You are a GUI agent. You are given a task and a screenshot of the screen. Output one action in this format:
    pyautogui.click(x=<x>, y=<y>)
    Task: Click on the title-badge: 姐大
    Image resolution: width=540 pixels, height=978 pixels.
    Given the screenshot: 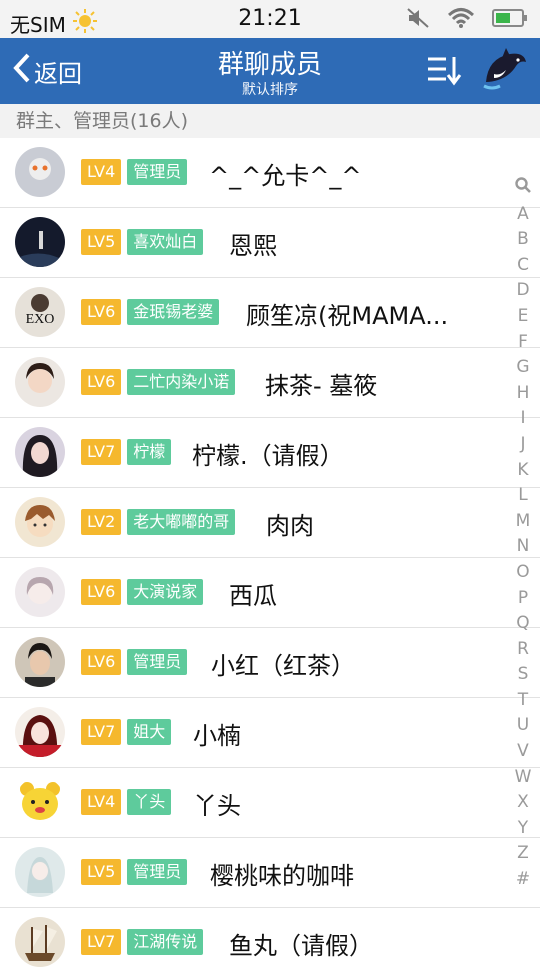 What is the action you would take?
    pyautogui.click(x=149, y=732)
    